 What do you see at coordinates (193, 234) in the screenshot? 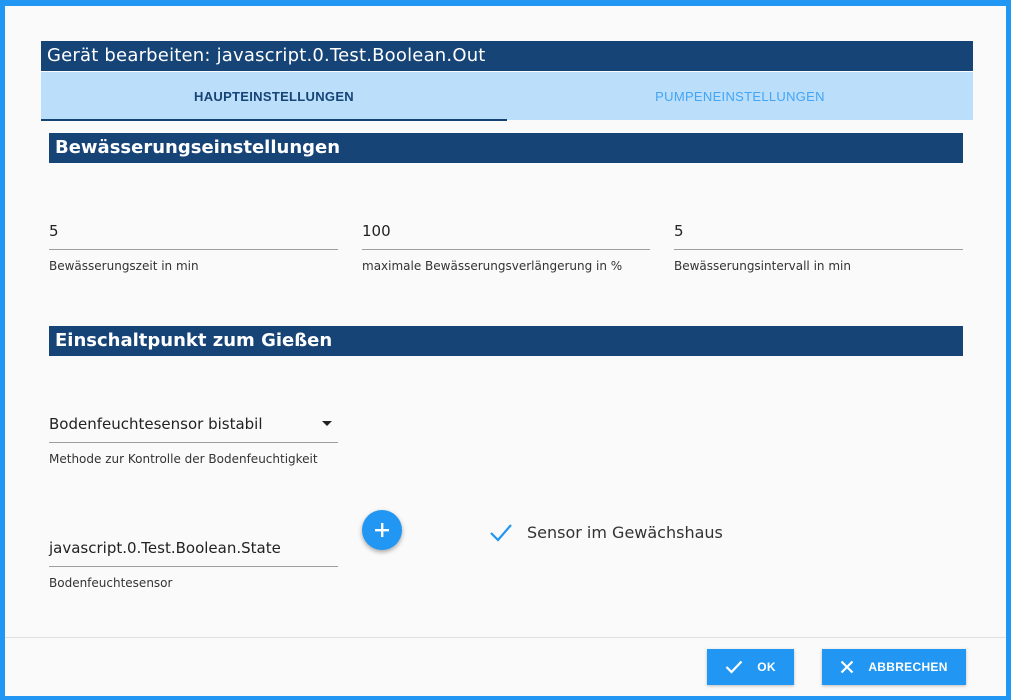
I see `irrigation-time-input: 5` at bounding box center [193, 234].